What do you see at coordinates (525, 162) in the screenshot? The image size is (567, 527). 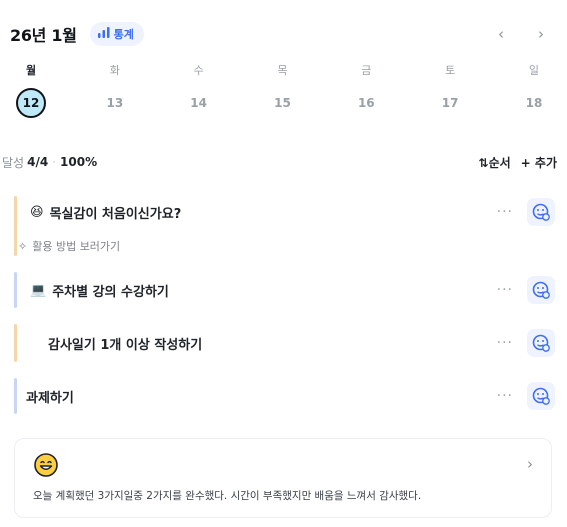 I see `plus-icon: +` at bounding box center [525, 162].